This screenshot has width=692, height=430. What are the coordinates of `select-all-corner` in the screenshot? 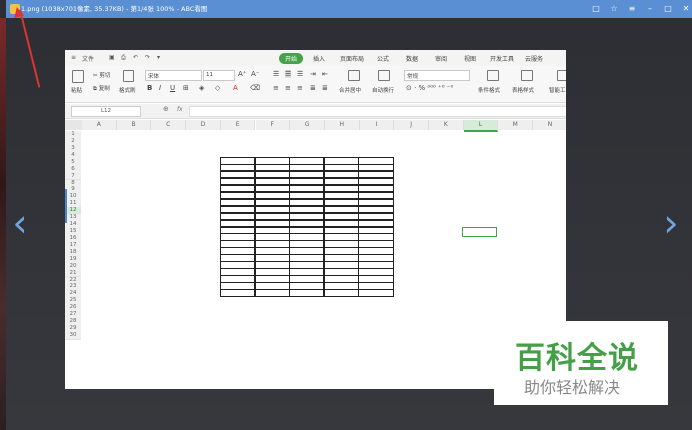 It's located at (73, 125).